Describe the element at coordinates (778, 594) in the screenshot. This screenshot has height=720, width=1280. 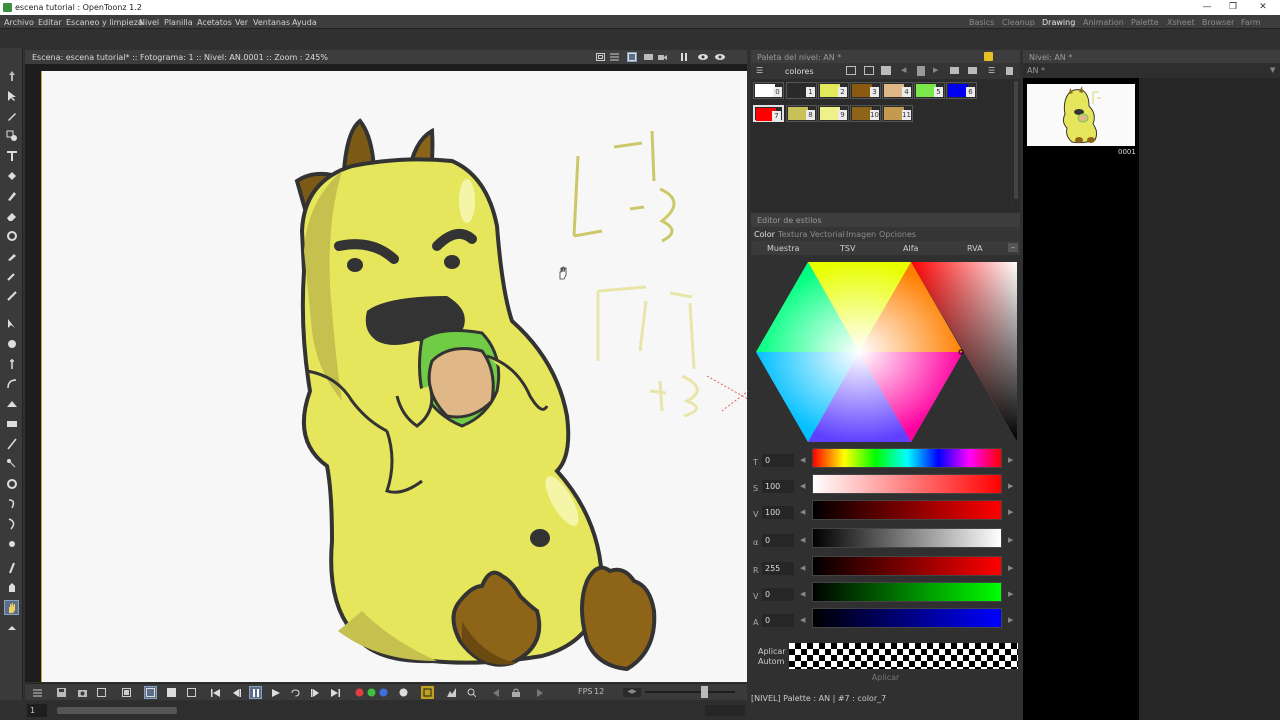
I see `green-field: 0` at that location.